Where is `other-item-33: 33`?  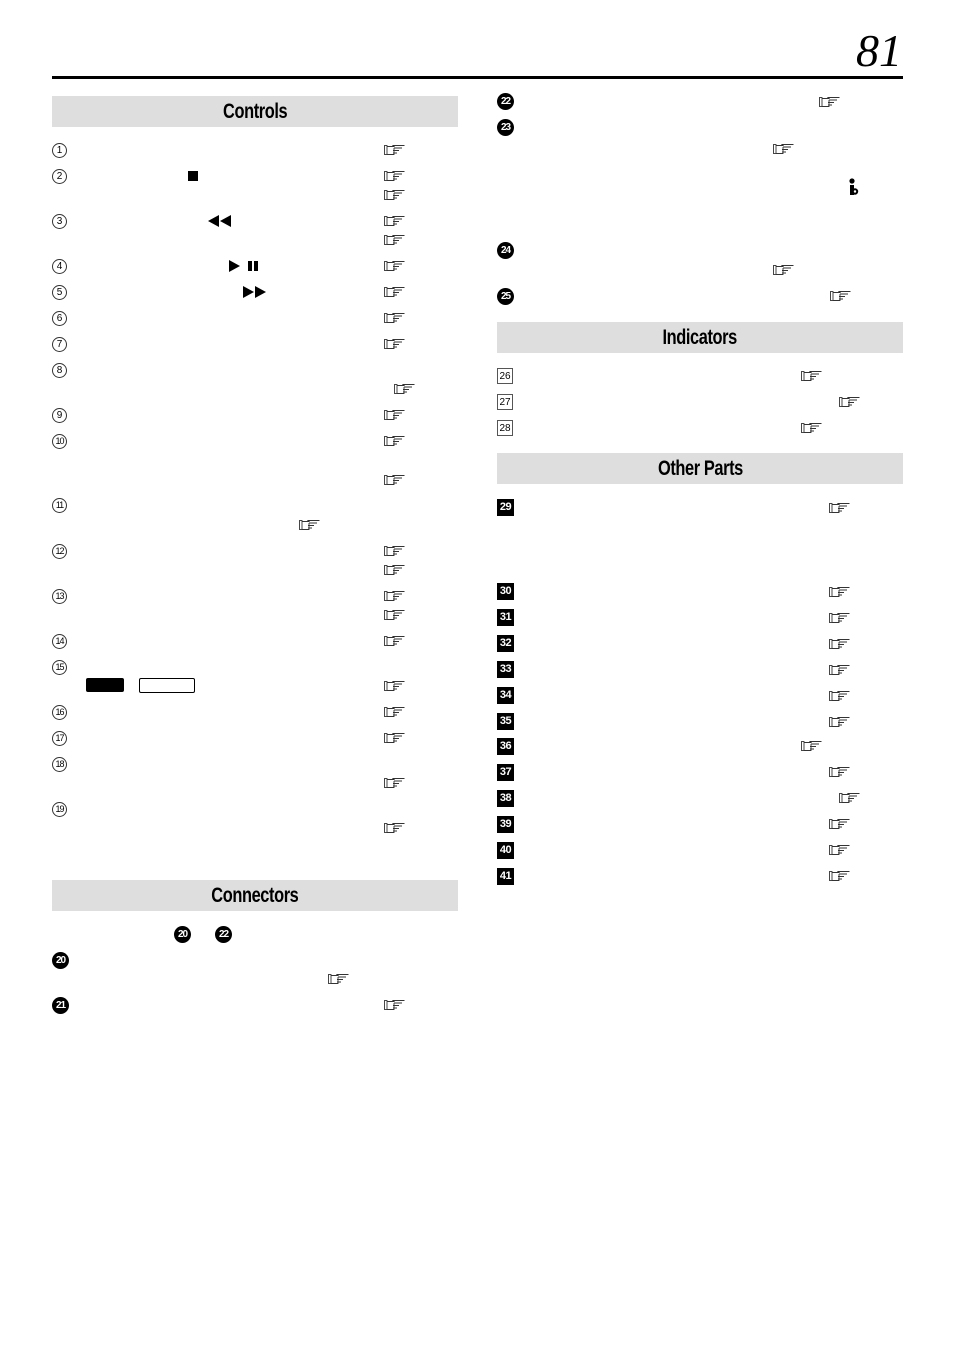
other-item-33: 33 is located at coordinates (505, 669).